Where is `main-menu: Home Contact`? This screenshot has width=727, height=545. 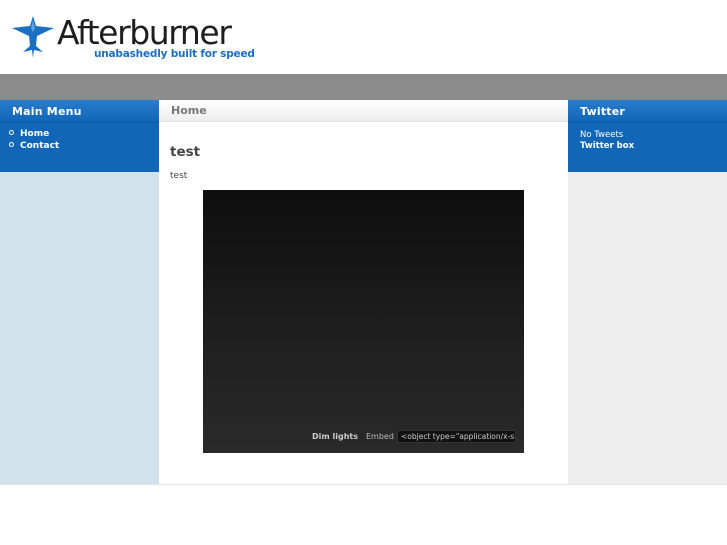
main-menu: Home Contact is located at coordinates (34, 140).